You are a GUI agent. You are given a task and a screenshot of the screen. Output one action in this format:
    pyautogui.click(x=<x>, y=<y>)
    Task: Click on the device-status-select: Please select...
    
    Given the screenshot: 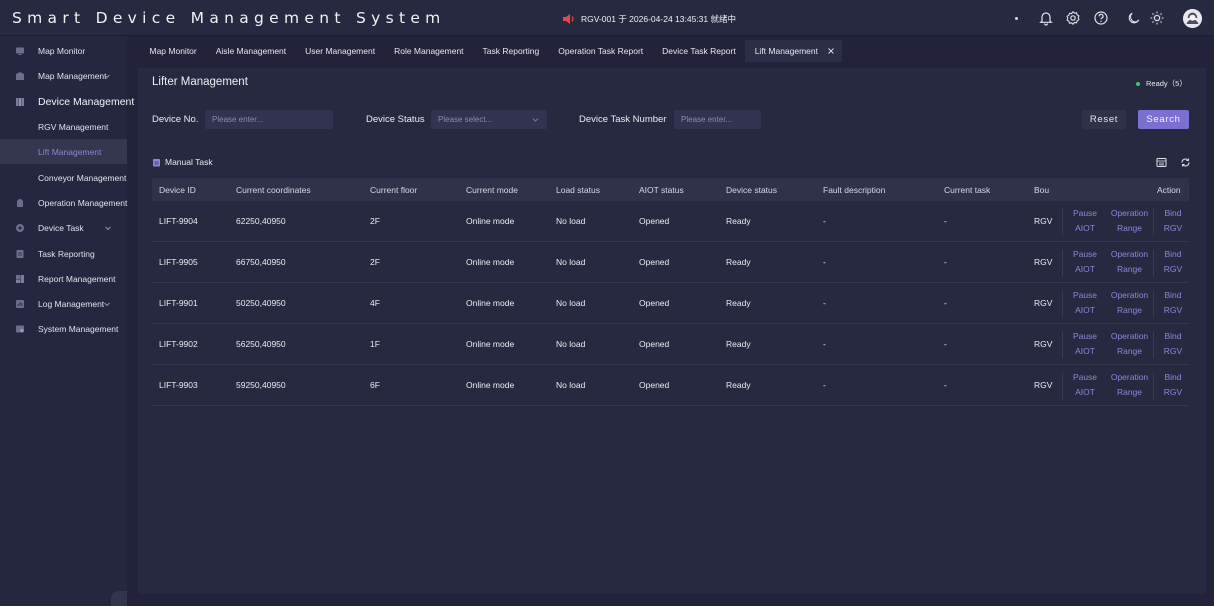 What is the action you would take?
    pyautogui.click(x=489, y=119)
    